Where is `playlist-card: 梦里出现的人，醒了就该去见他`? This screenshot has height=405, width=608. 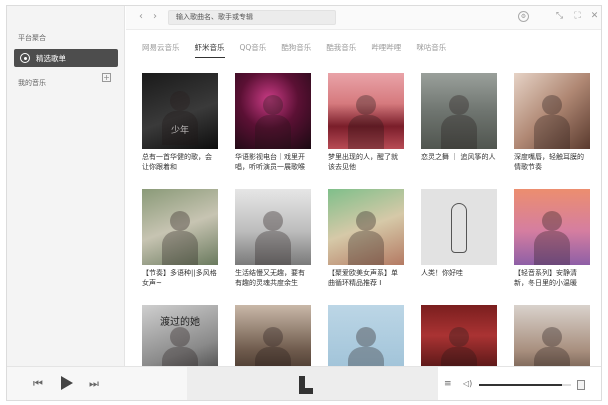 playlist-card: 梦里出现的人，醒了就该去见他 is located at coordinates (366, 128).